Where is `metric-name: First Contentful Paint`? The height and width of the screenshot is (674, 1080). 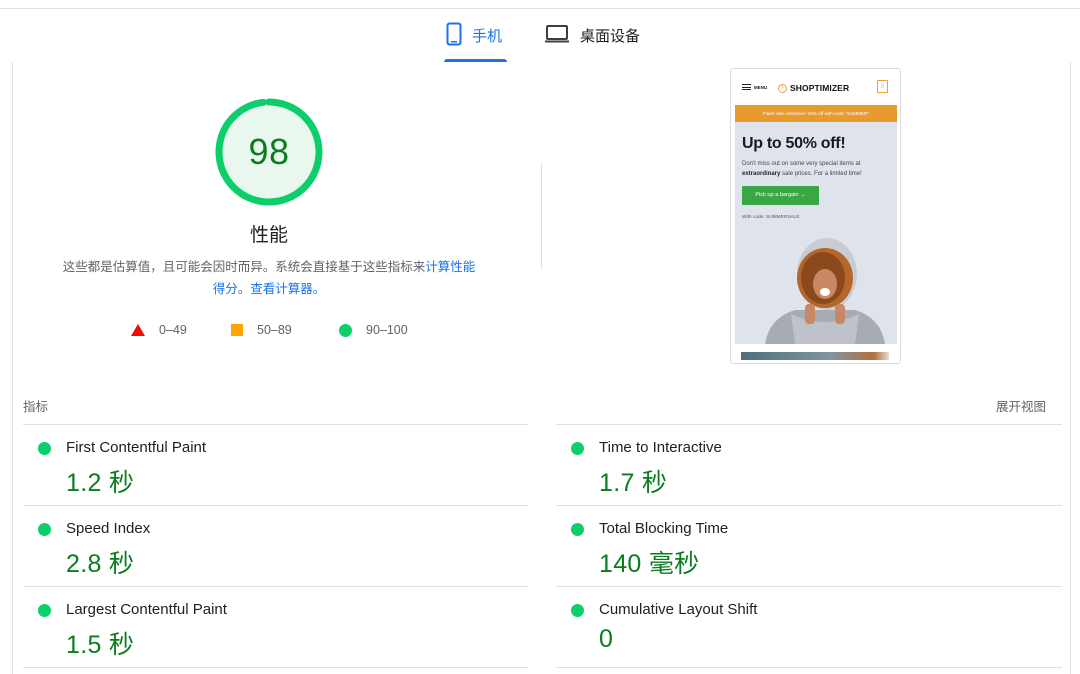 metric-name: First Contentful Paint is located at coordinates (136, 447).